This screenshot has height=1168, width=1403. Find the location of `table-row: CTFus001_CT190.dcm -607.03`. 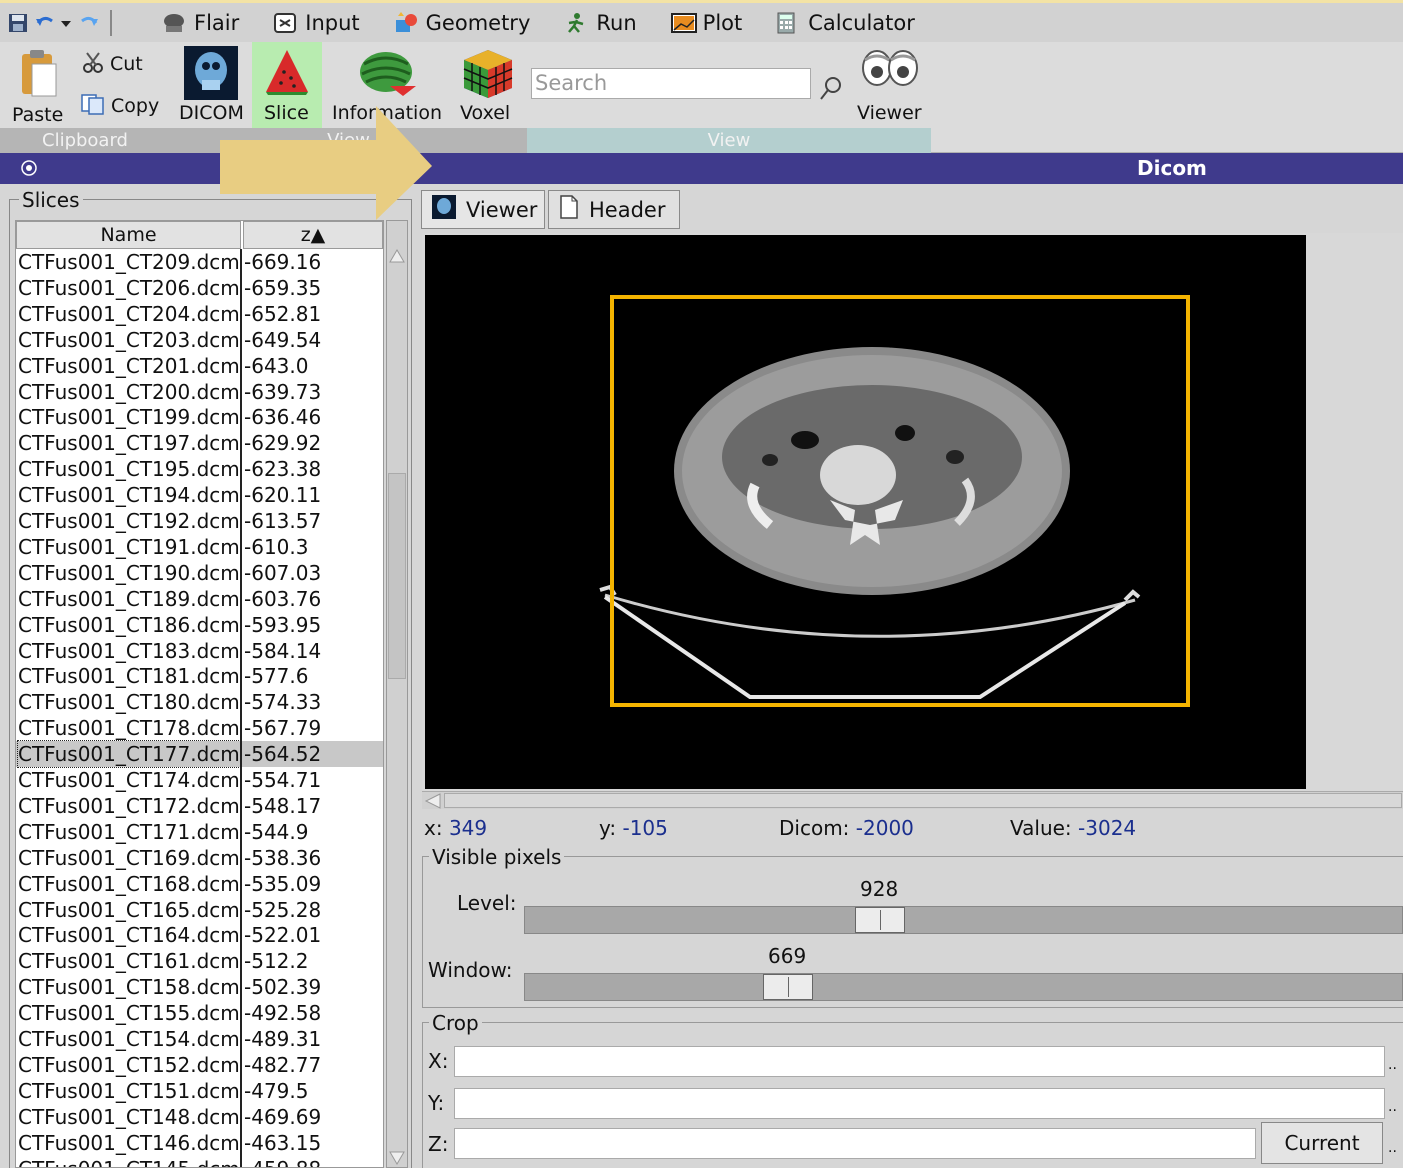

table-row: CTFus001_CT190.dcm -607.03 is located at coordinates (199, 573).